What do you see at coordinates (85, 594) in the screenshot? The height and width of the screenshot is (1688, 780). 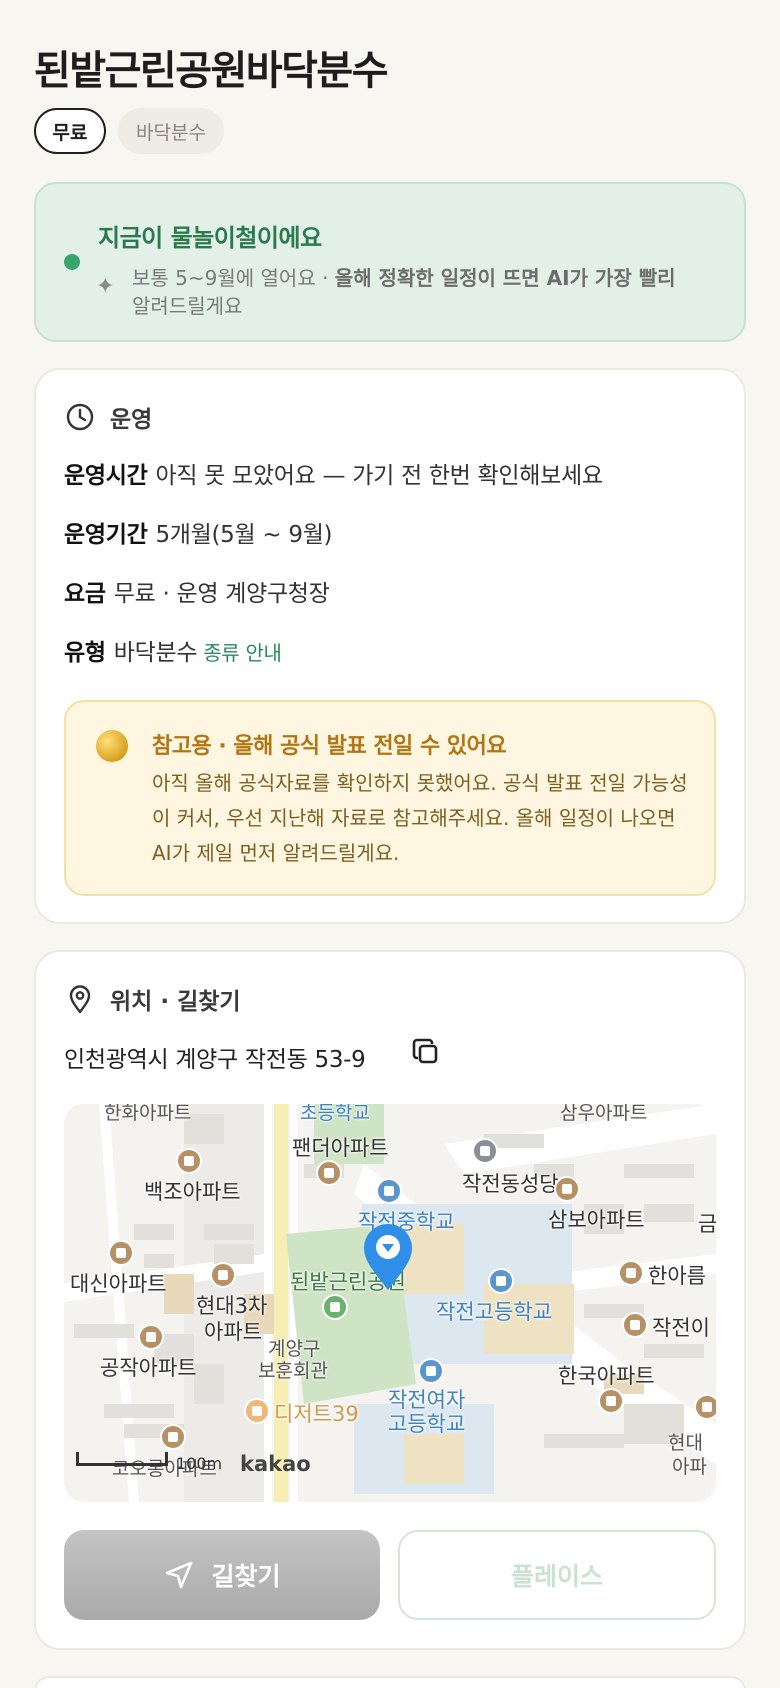 I see `fee-key: 요금` at bounding box center [85, 594].